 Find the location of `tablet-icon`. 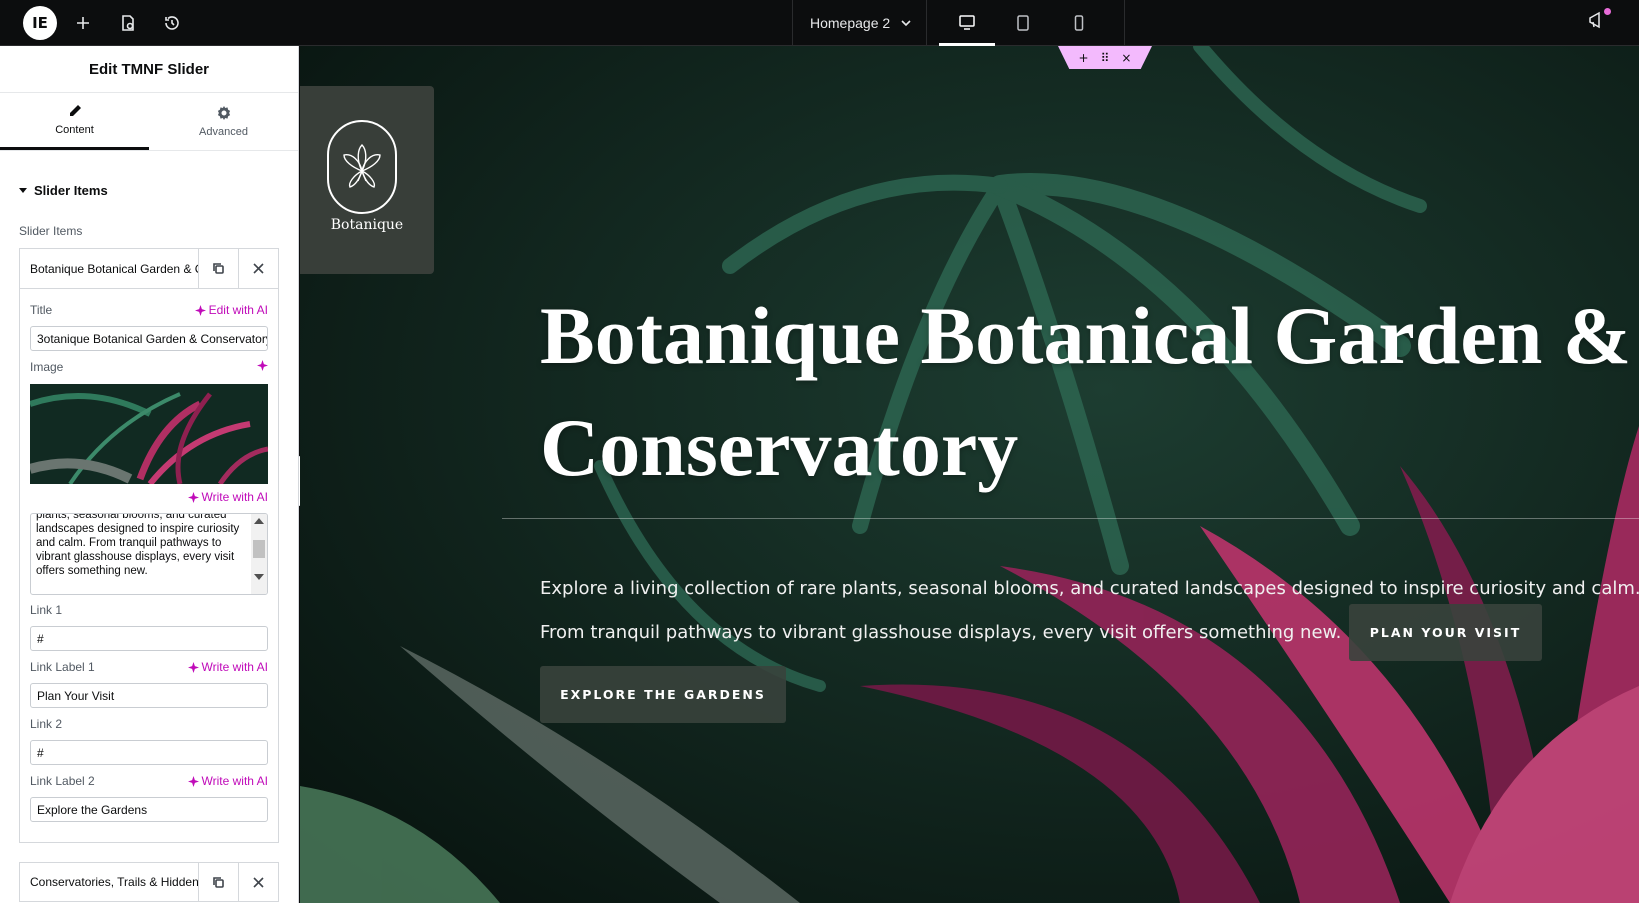

tablet-icon is located at coordinates (1023, 23).